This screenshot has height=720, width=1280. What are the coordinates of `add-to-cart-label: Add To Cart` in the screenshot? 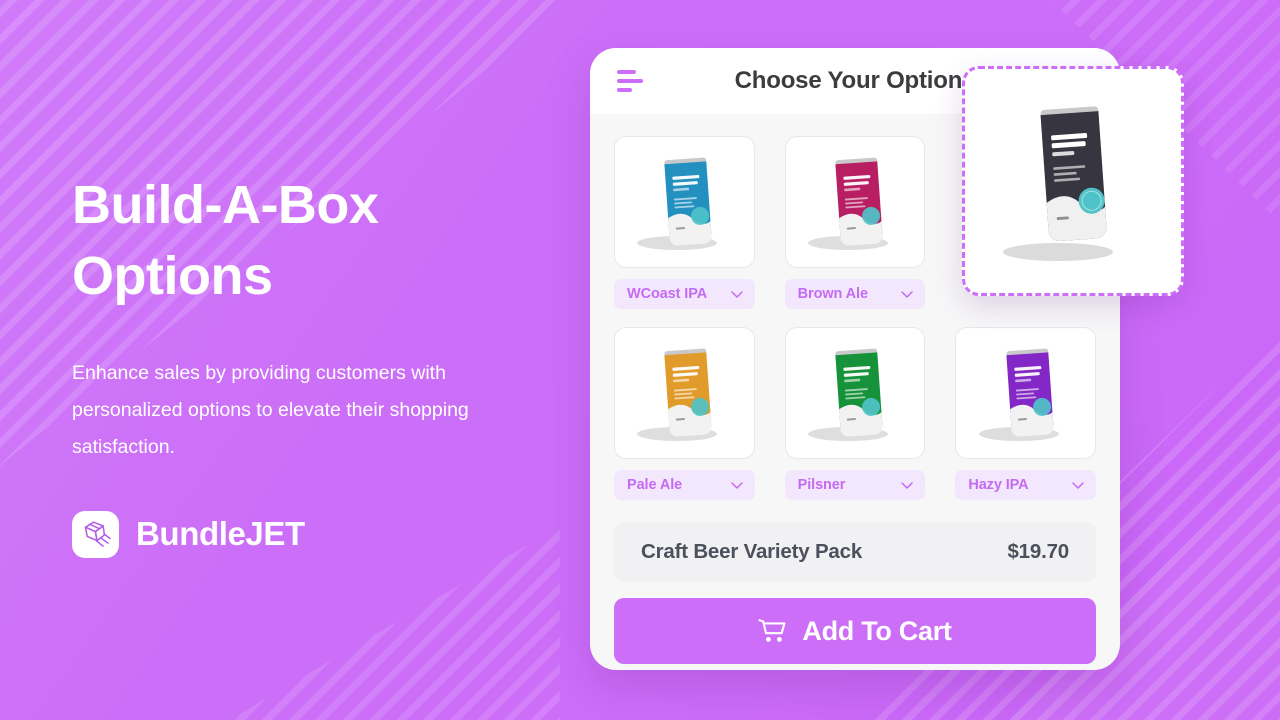 It's located at (877, 630).